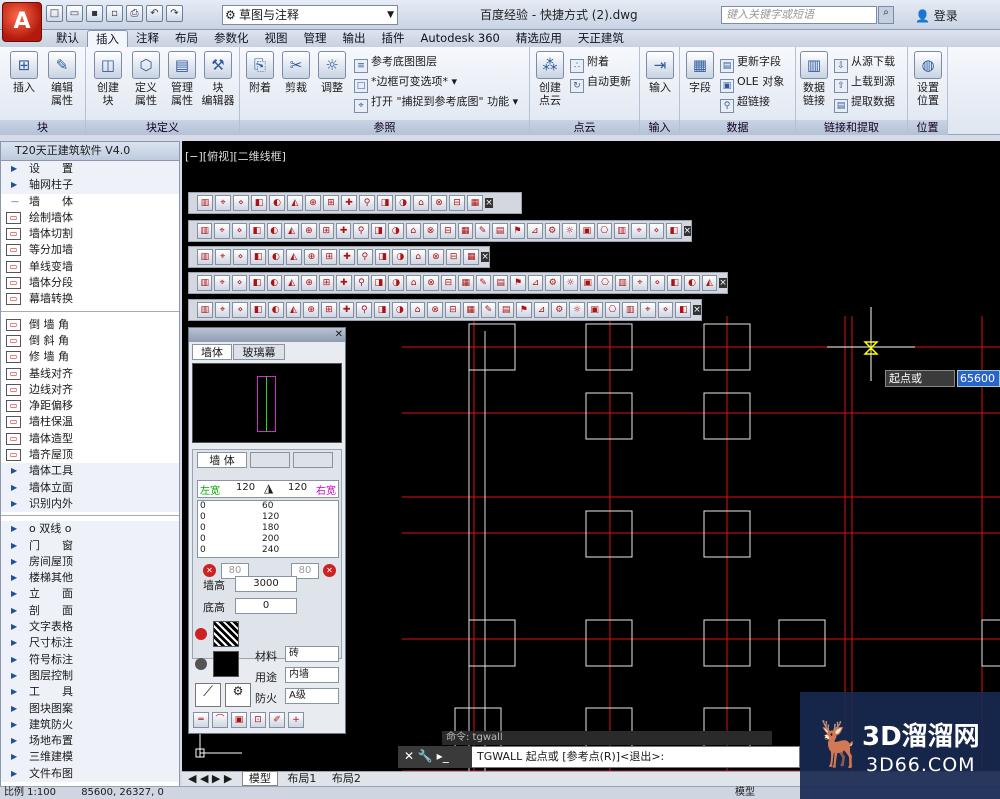 This screenshot has width=1000, height=799. What do you see at coordinates (425, 756) in the screenshot?
I see `wrench-icon: 🔧` at bounding box center [425, 756].